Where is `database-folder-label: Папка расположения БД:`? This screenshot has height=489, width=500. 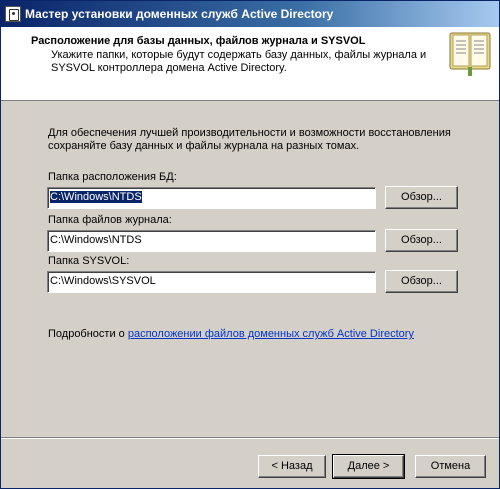
database-folder-label: Папка расположения БД: is located at coordinates (112, 177).